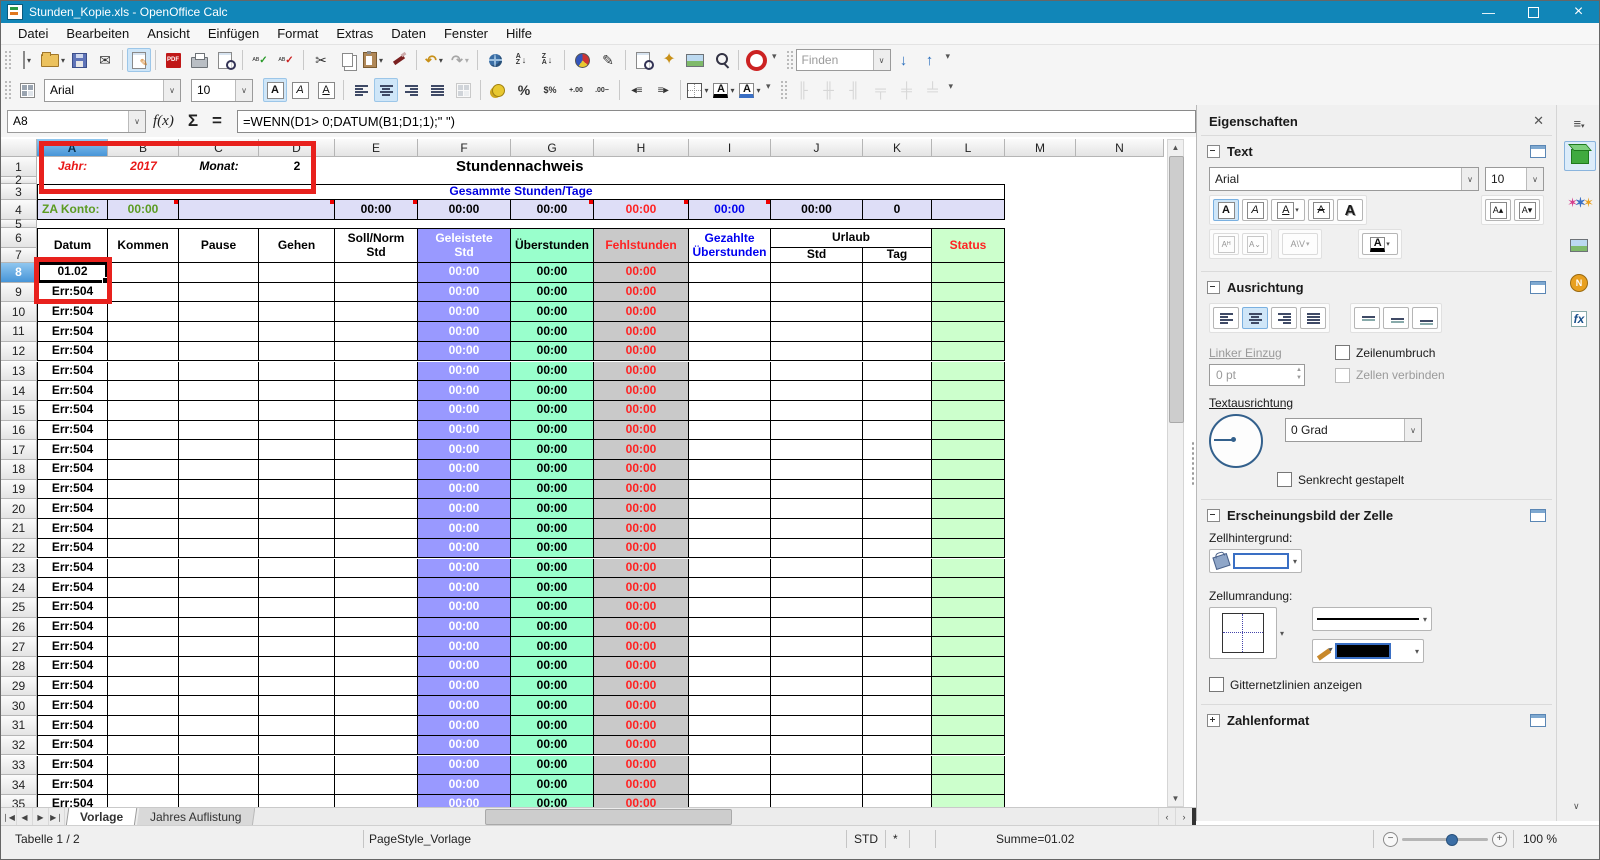  I want to click on cell-B28, so click(143, 667).